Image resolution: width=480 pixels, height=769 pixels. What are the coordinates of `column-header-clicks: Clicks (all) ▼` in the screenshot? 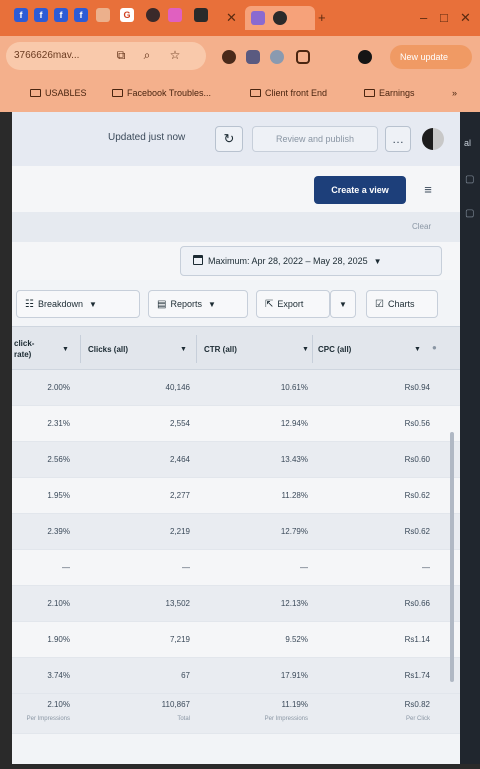 It's located at (140, 349).